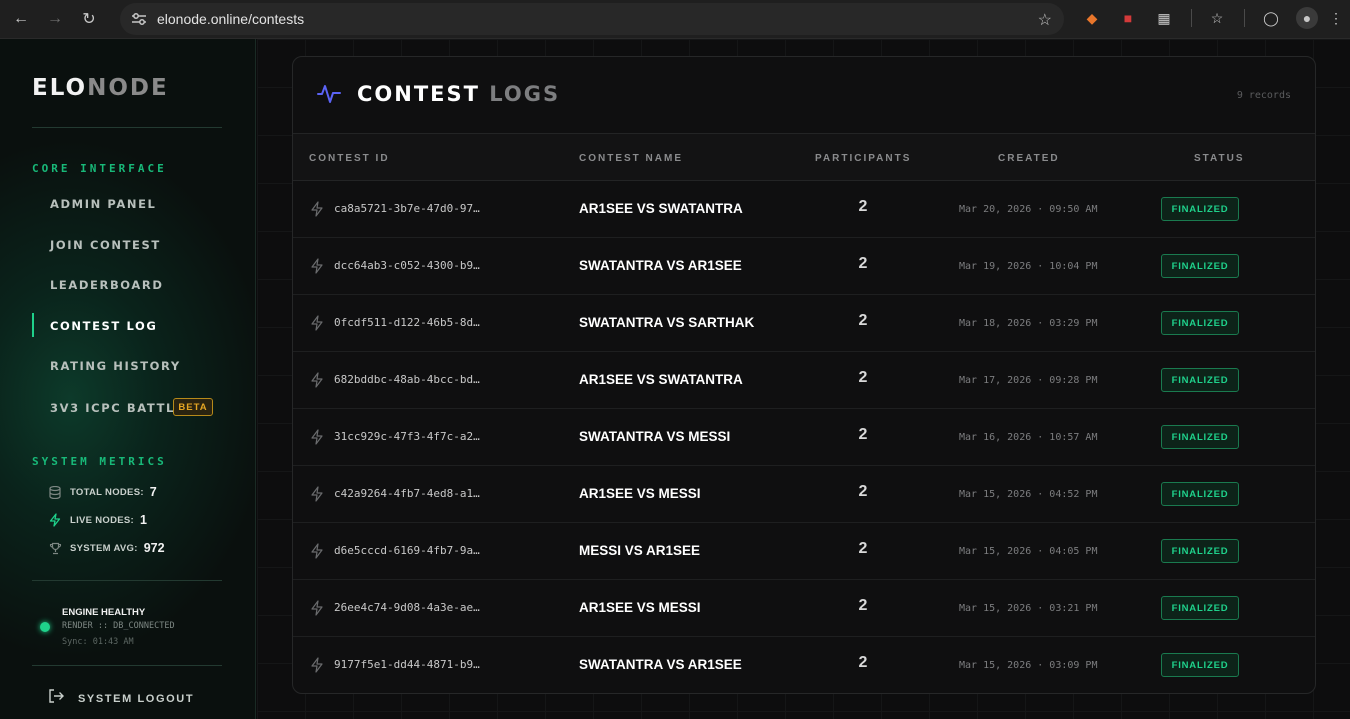 Image resolution: width=1350 pixels, height=719 pixels. What do you see at coordinates (329, 96) in the screenshot?
I see `activity-pulse-icon` at bounding box center [329, 96].